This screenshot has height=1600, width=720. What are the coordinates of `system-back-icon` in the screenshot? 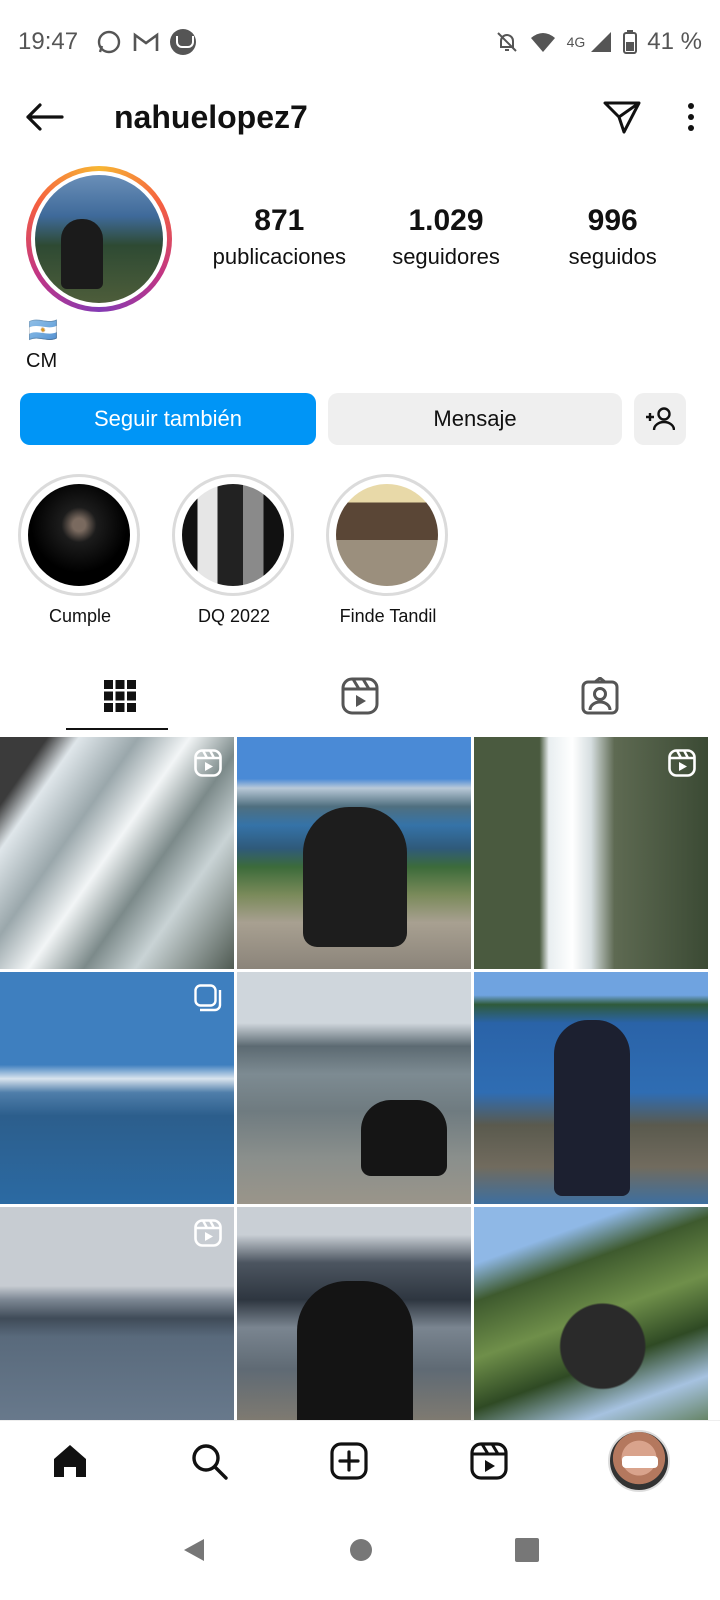 It's located at (194, 1550).